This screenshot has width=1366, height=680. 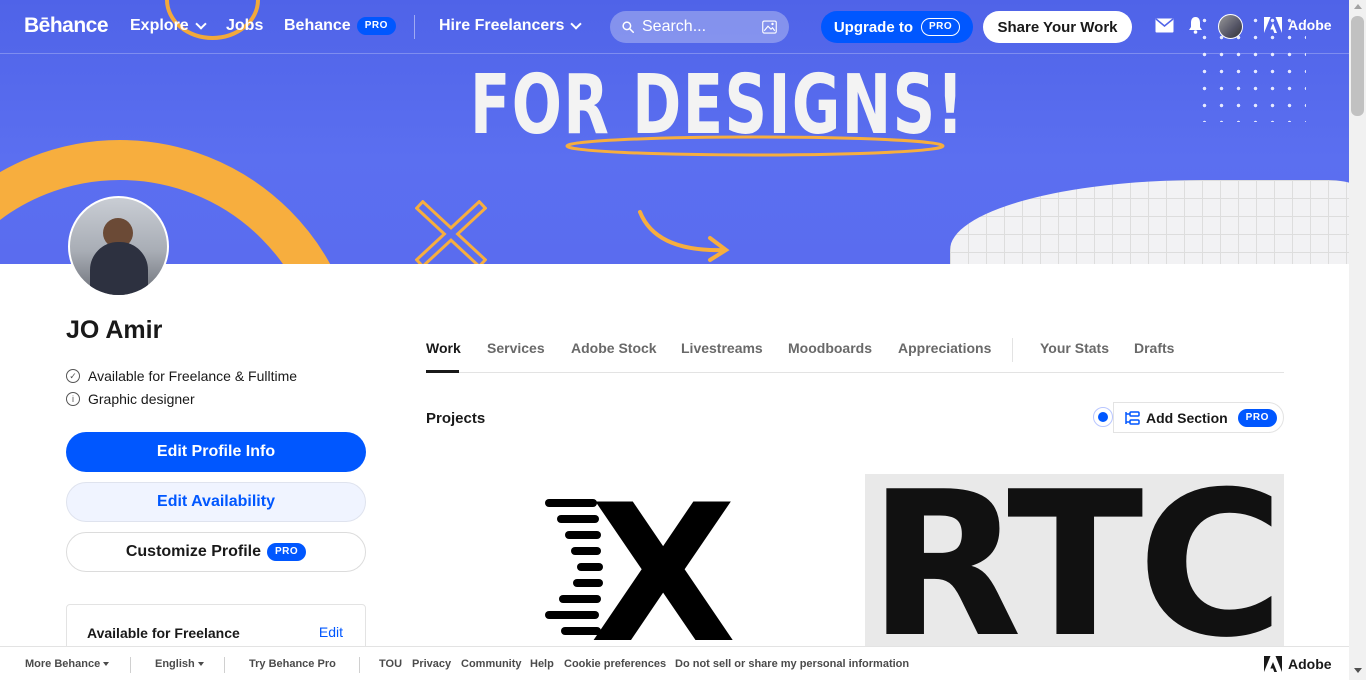 What do you see at coordinates (1187, 417) in the screenshot?
I see `add-section-label: Add Section` at bounding box center [1187, 417].